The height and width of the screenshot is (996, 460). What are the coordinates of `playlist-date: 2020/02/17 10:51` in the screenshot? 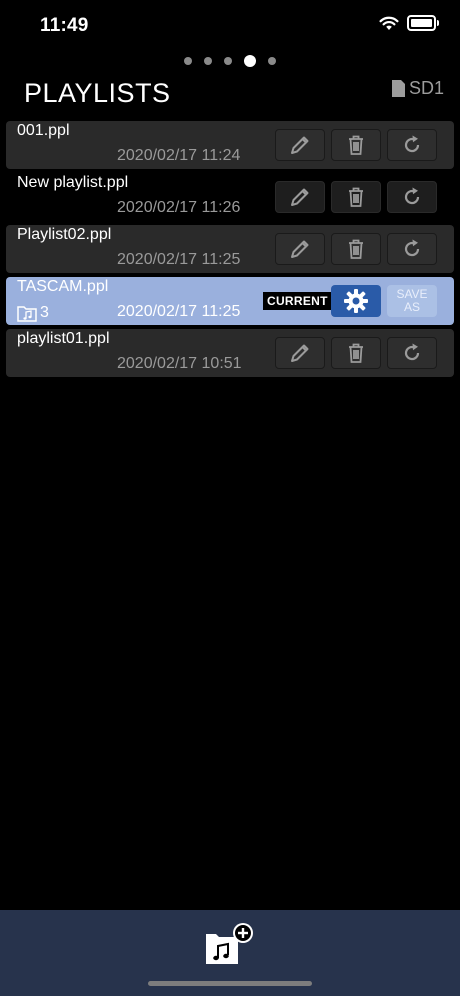 It's located at (179, 363).